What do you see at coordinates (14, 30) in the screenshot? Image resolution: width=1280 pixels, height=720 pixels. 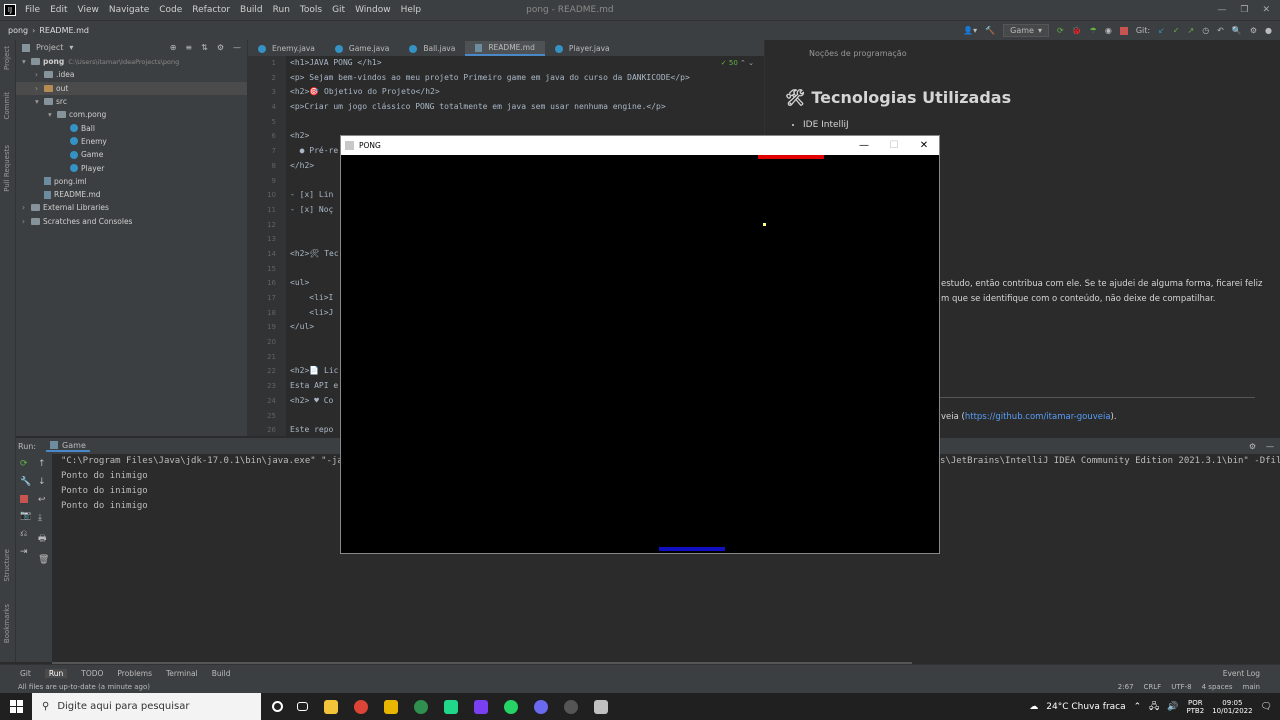 I see `breadcrumb-project: pong` at bounding box center [14, 30].